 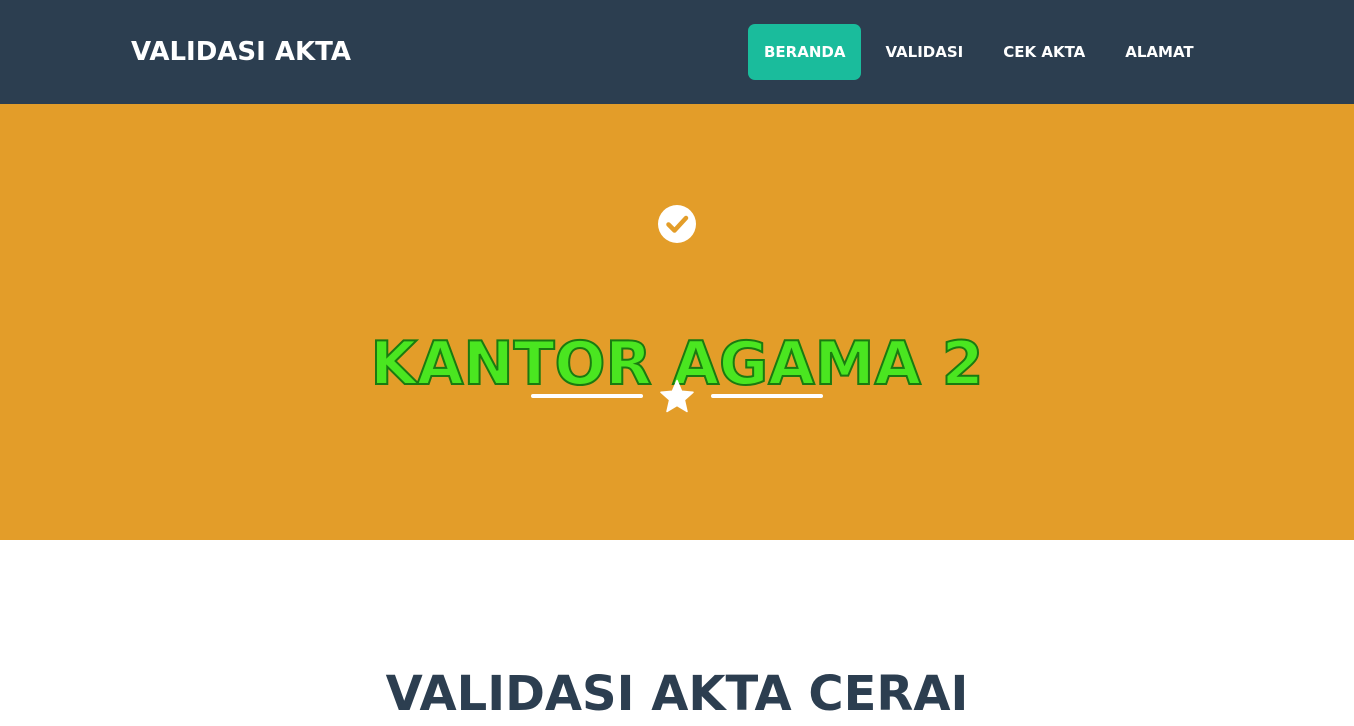 I want to click on divider-line-right, so click(x=767, y=396).